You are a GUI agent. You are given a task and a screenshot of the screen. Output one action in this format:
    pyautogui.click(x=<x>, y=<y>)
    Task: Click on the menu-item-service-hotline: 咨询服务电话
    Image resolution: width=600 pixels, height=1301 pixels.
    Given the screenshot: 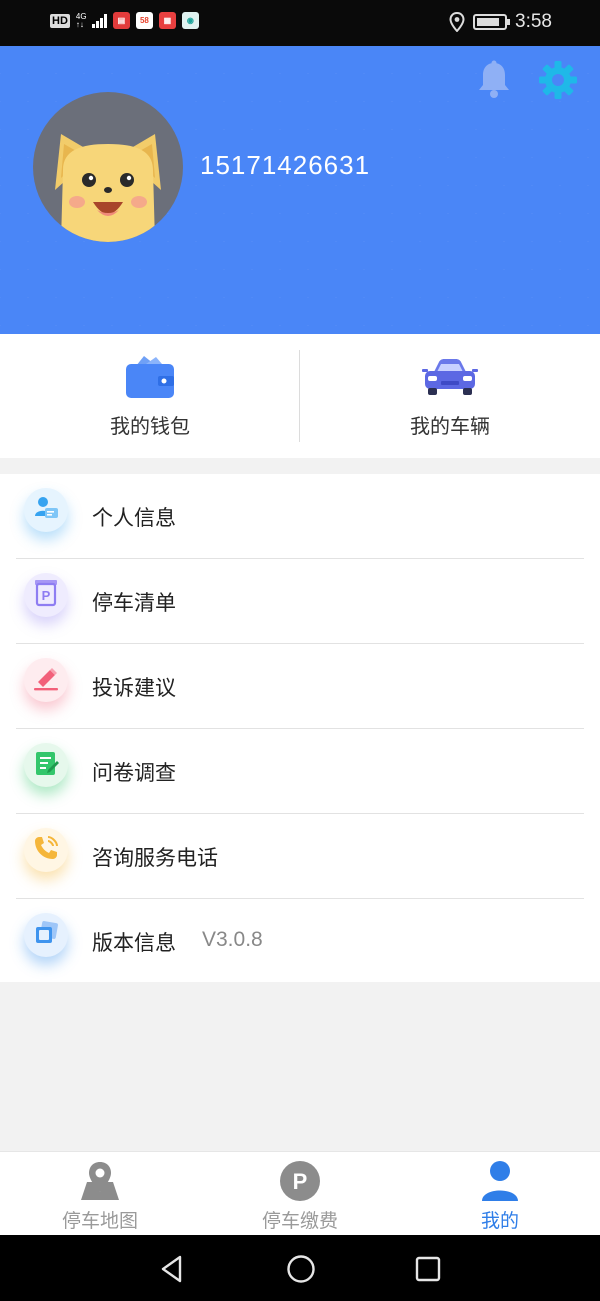 What is the action you would take?
    pyautogui.click(x=300, y=856)
    